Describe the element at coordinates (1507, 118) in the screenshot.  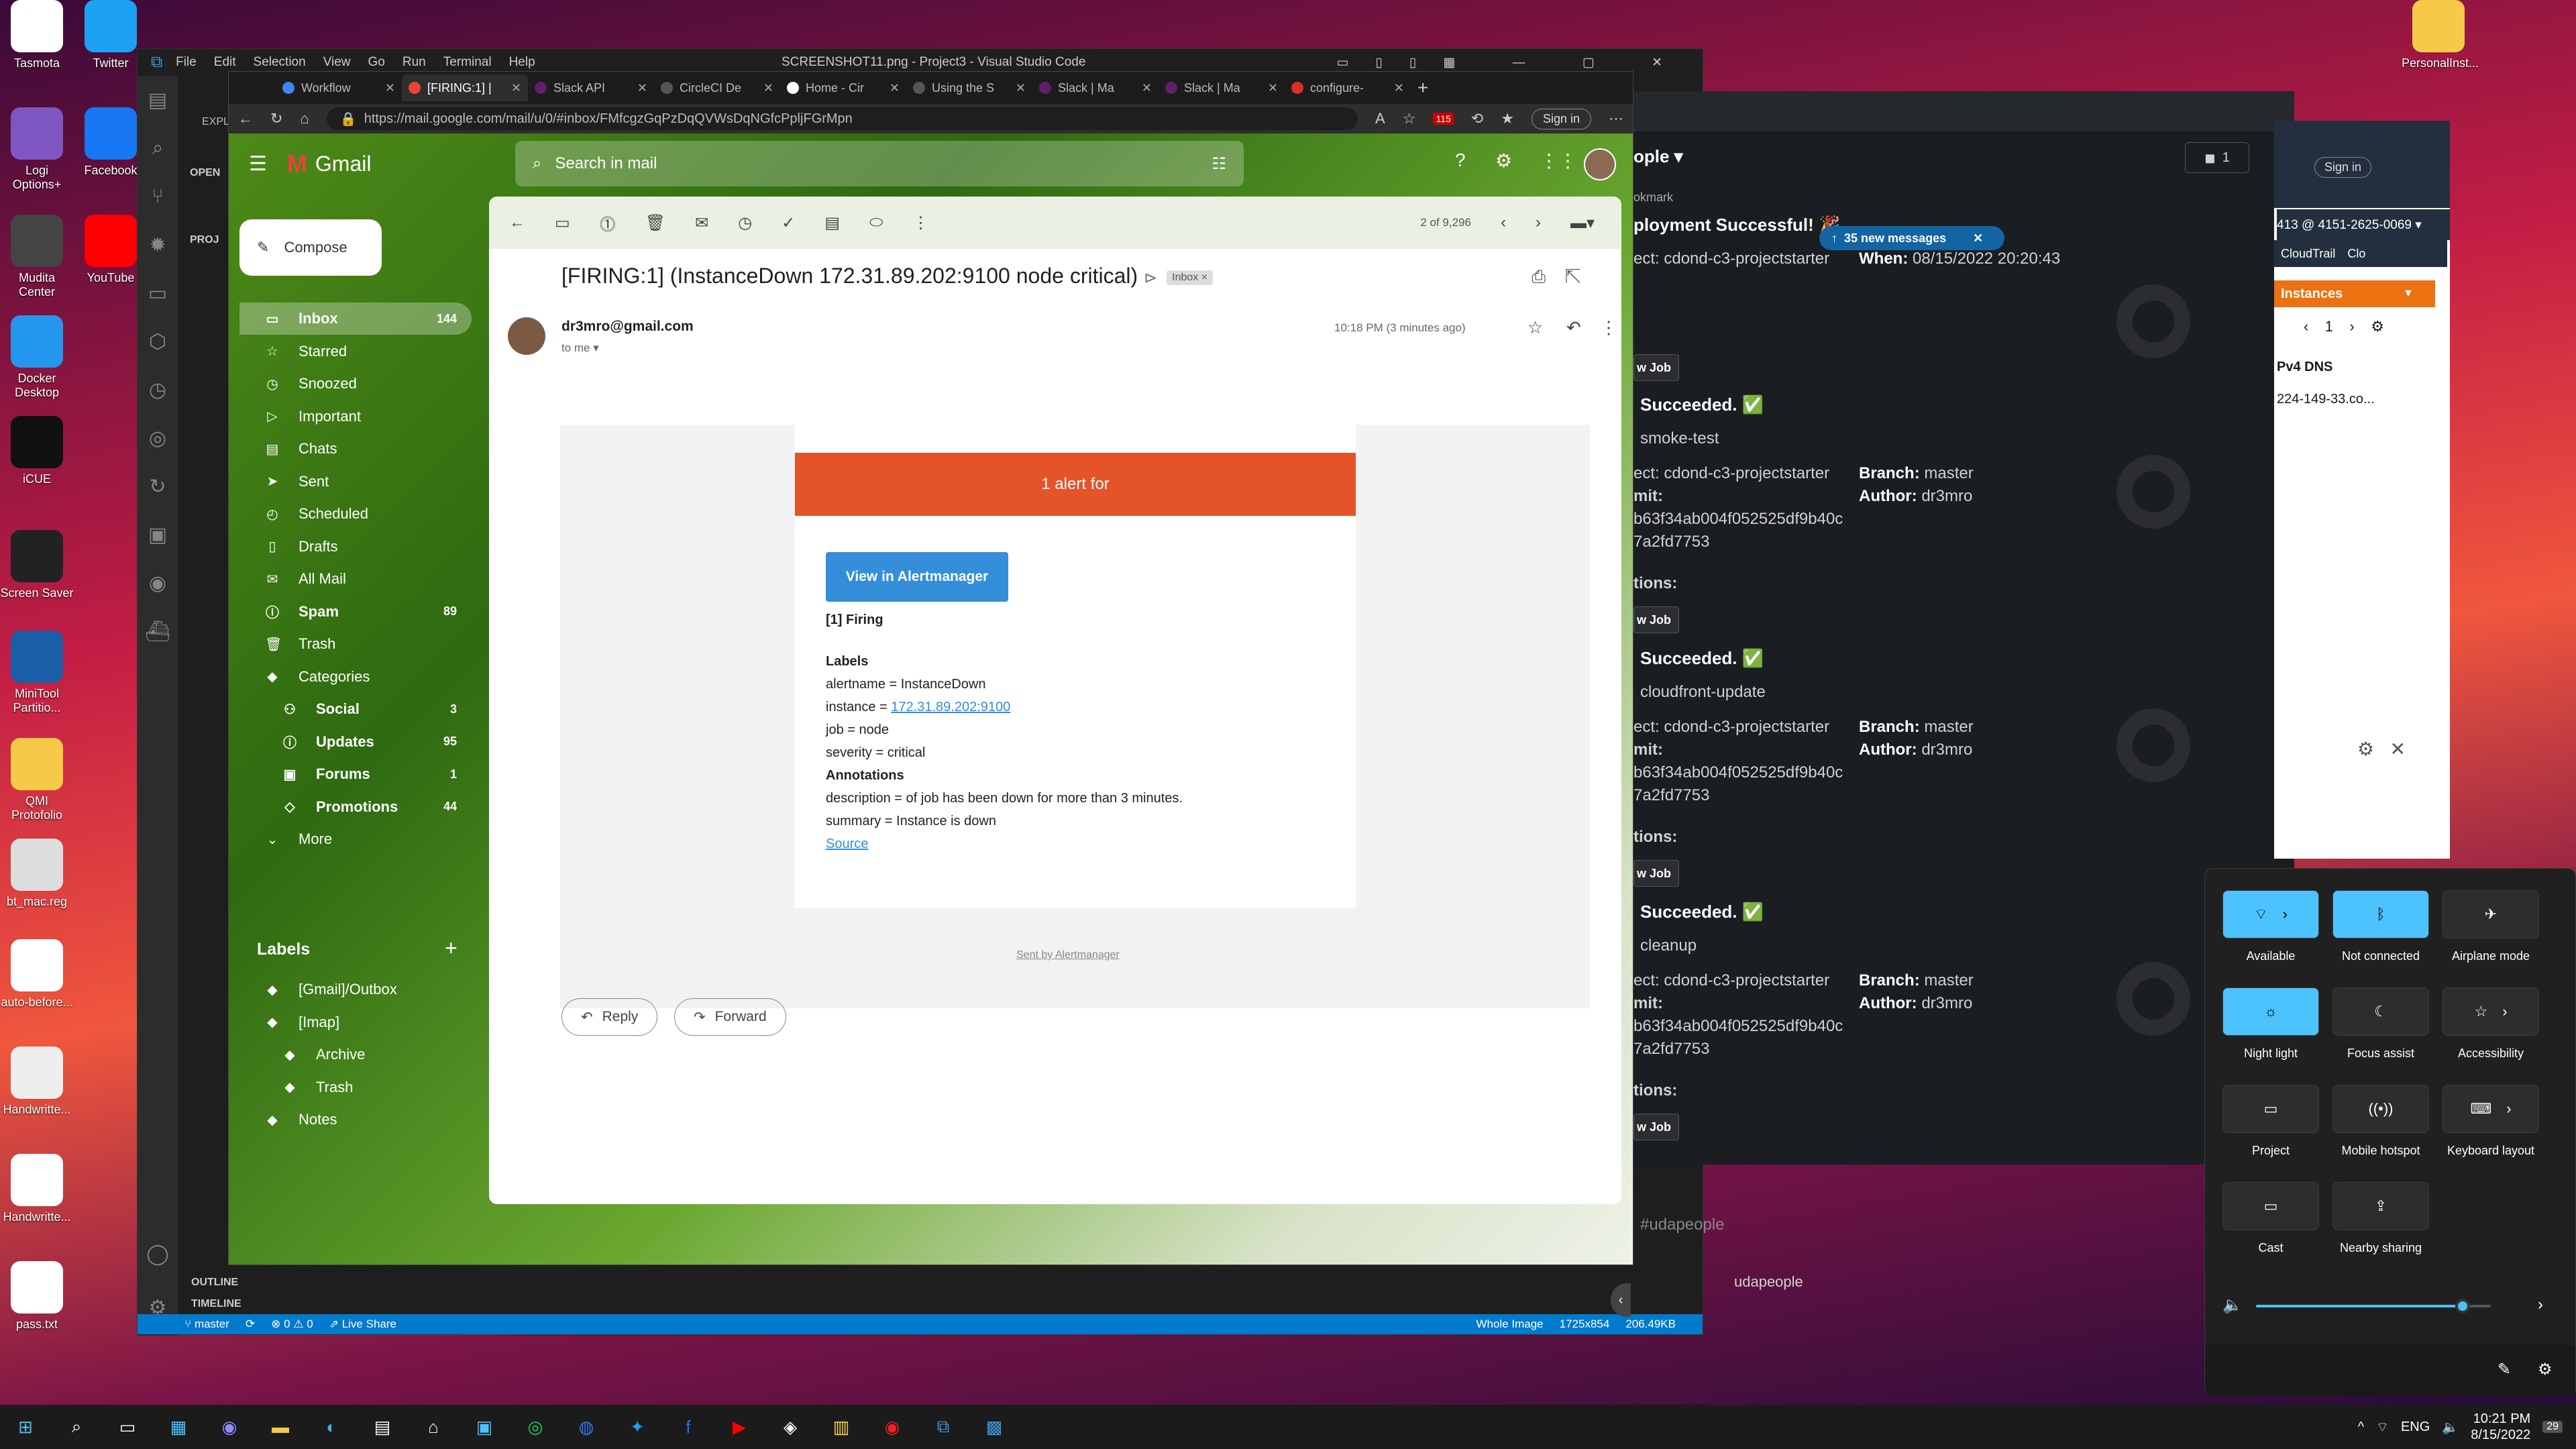
I see `favorites-bar-icon: ★` at that location.